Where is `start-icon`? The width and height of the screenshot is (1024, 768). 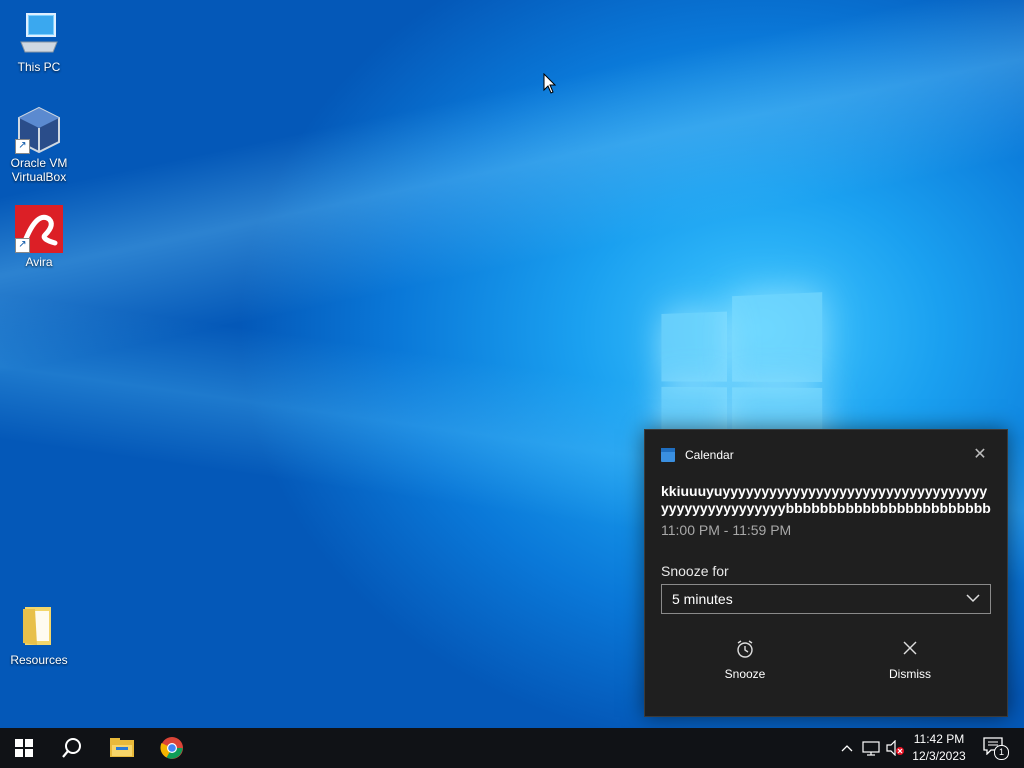 start-icon is located at coordinates (24, 748).